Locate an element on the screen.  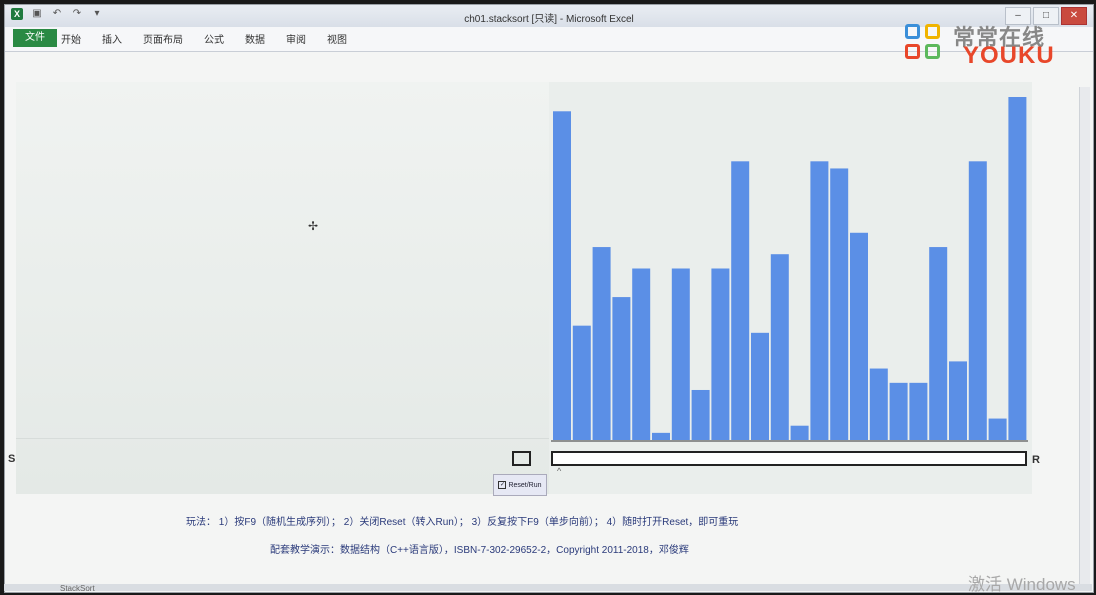
checkbox-icon: ✓ is located at coordinates (502, 485).